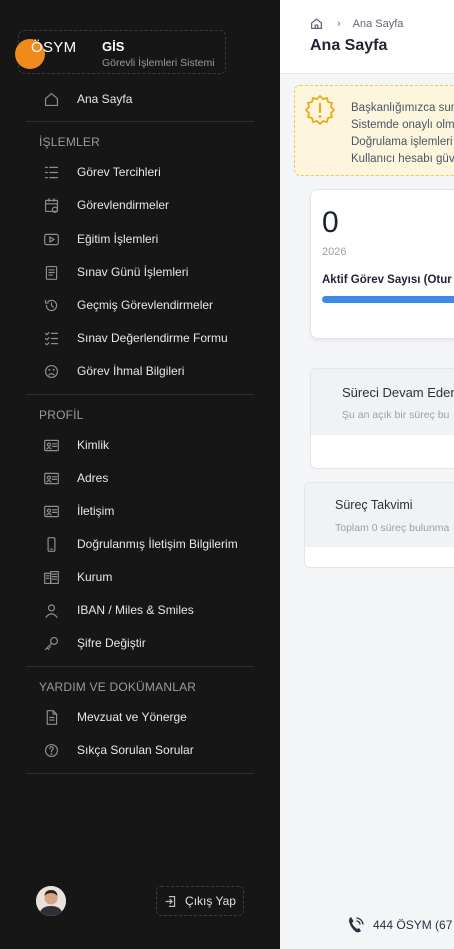  Describe the element at coordinates (158, 63) in the screenshot. I see `app-subtitle: Görevli İşlemleri Sistemi` at that location.